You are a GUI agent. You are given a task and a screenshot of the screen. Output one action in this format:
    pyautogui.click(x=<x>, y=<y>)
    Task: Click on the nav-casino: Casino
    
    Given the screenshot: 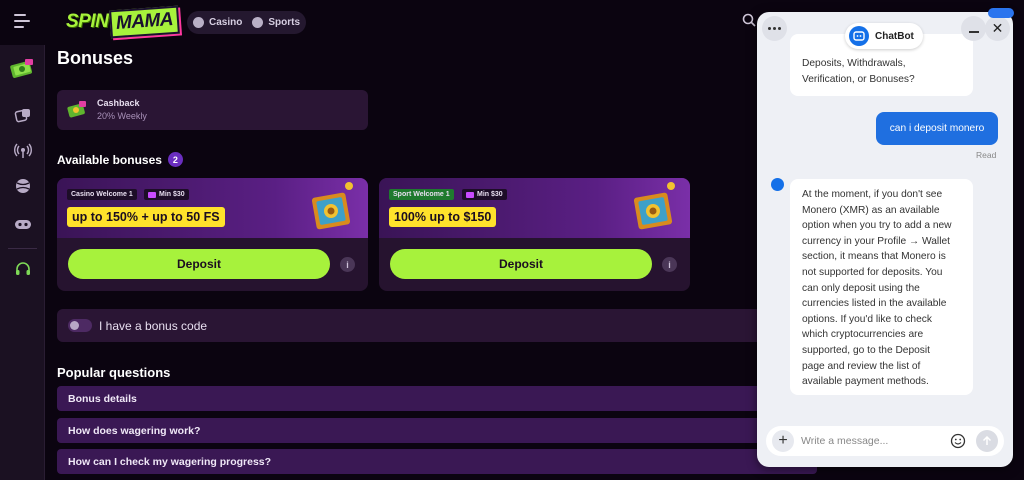 What is the action you would take?
    pyautogui.click(x=217, y=22)
    